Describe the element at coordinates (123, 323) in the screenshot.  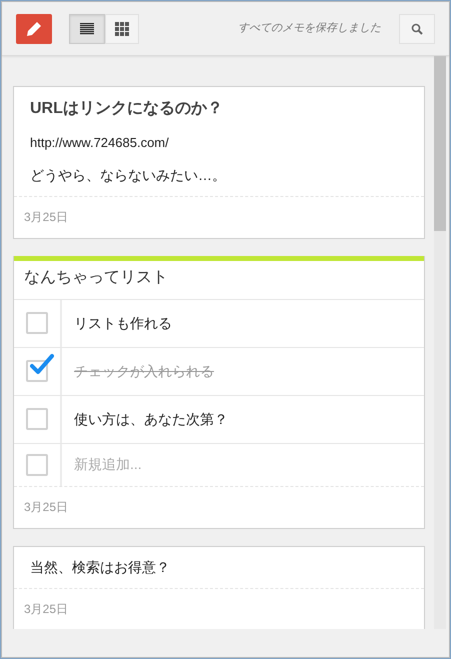
I see `list-item-text: リストも作れる` at that location.